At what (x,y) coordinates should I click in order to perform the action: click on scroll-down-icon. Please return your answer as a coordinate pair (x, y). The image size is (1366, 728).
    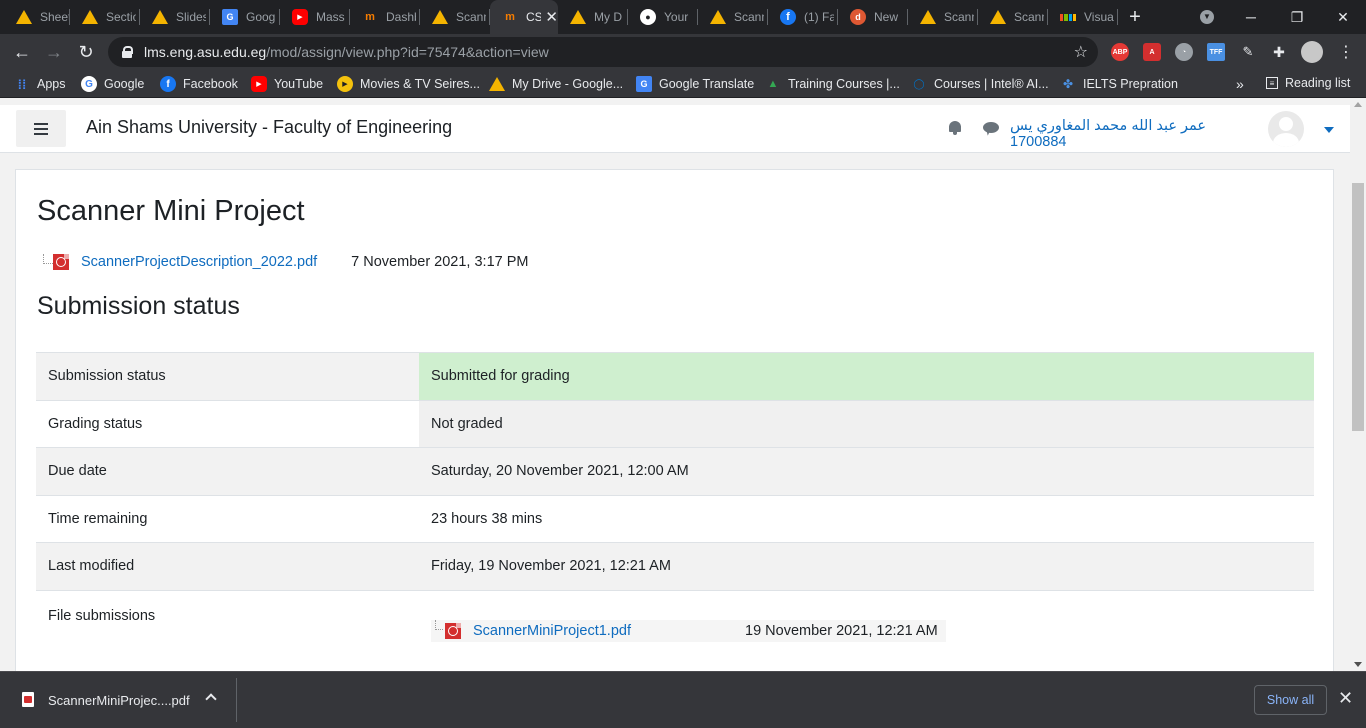
    Looking at the image, I should click on (1358, 664).